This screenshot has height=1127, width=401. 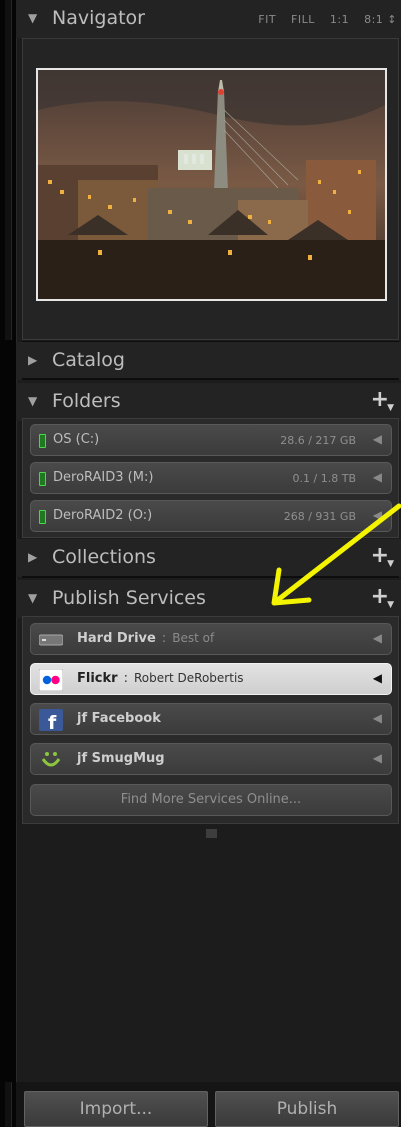 What do you see at coordinates (339, 19) in the screenshot?
I see `zoom-1to1-option: 1:1` at bounding box center [339, 19].